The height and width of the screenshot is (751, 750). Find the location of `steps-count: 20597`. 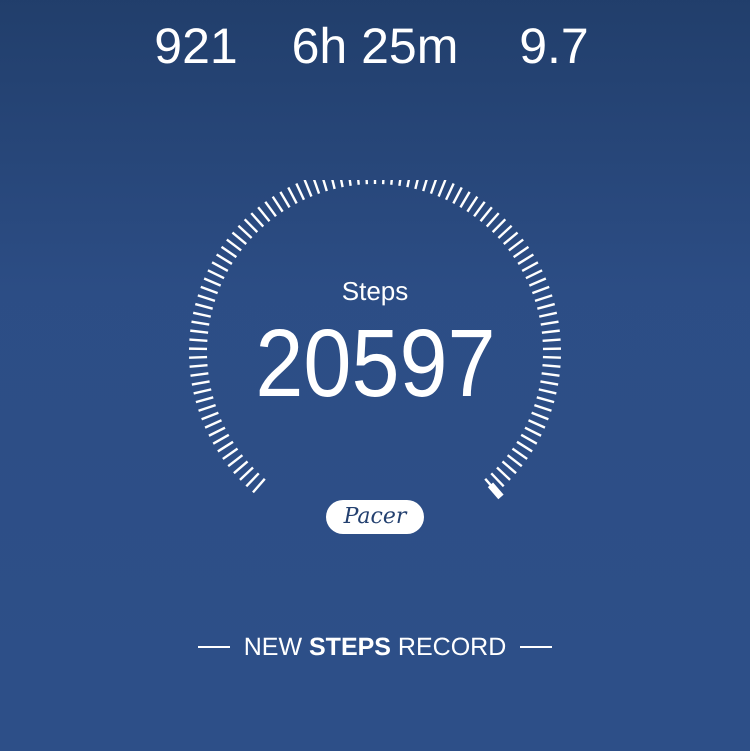

steps-count: 20597 is located at coordinates (375, 364).